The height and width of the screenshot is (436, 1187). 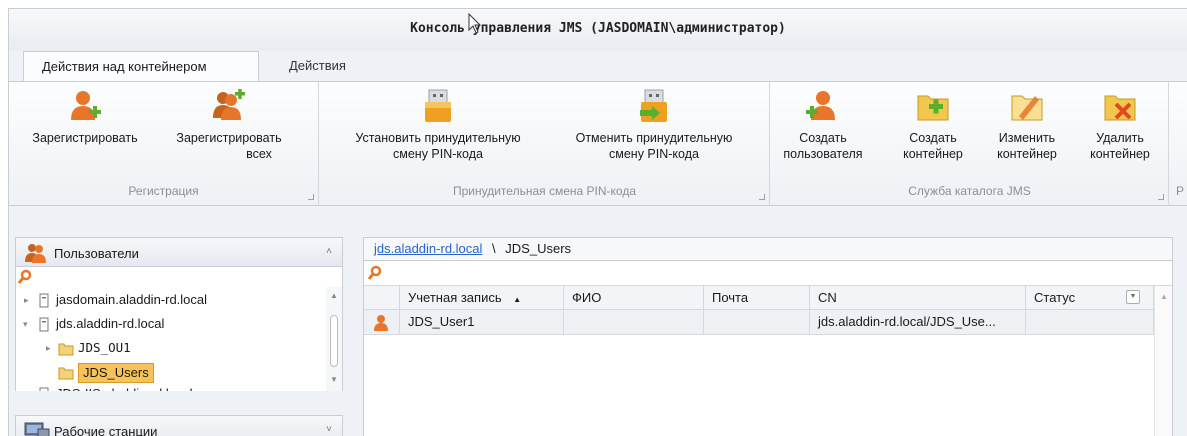 I want to click on tree-scrollbar: ▲ ▼, so click(x=334, y=339).